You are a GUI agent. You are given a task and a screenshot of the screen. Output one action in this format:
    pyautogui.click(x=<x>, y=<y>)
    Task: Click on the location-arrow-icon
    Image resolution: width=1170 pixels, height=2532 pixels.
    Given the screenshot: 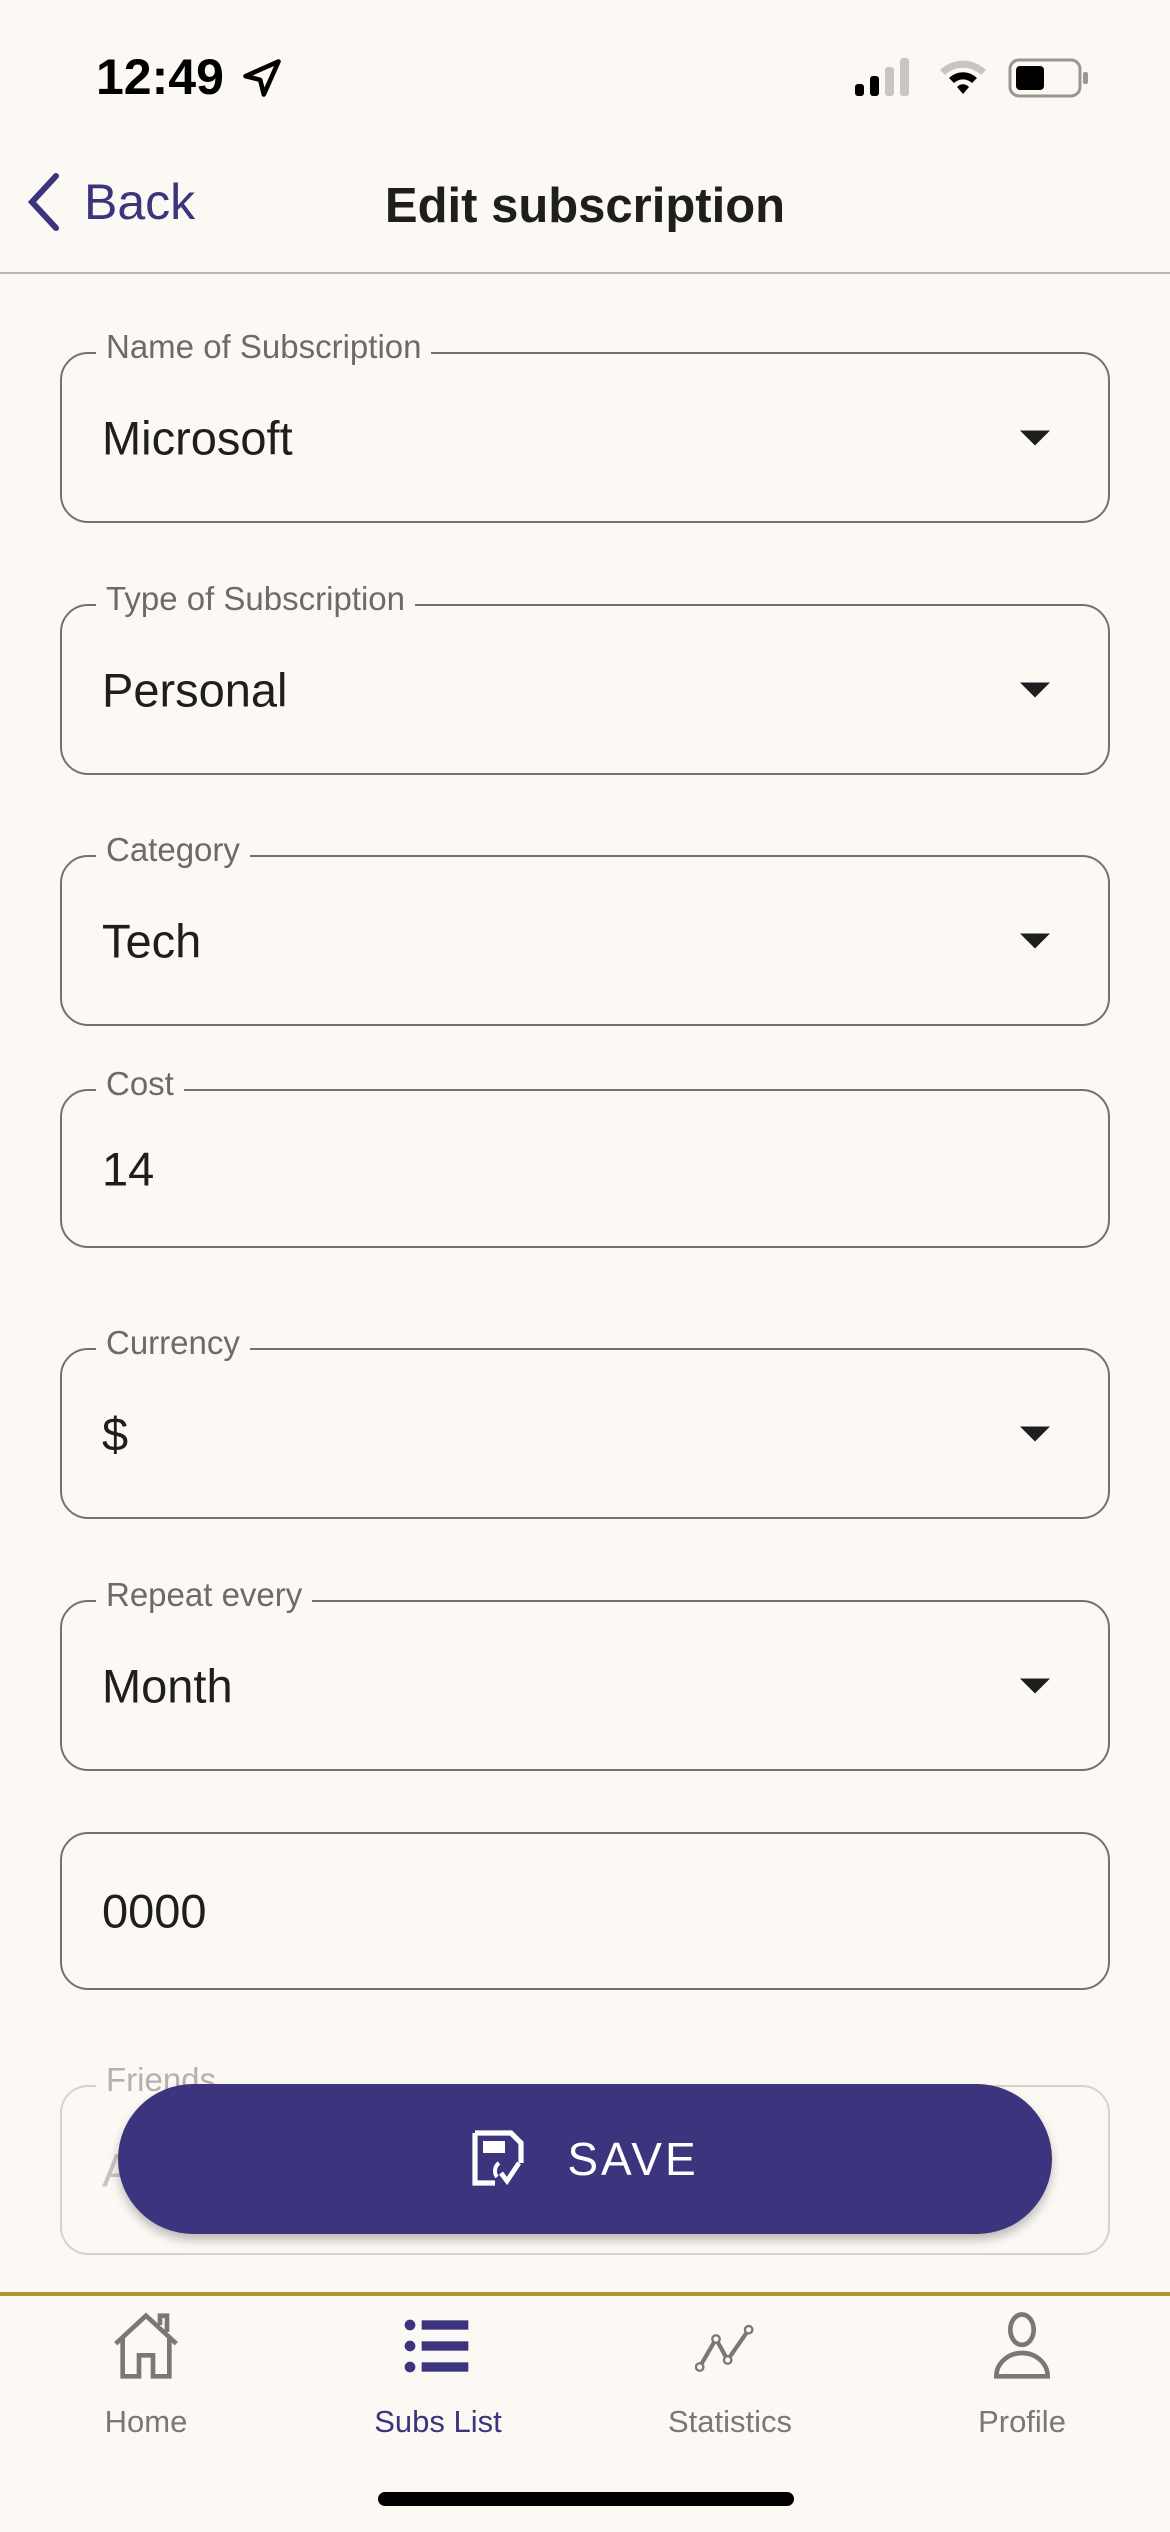 What is the action you would take?
    pyautogui.click(x=262, y=78)
    